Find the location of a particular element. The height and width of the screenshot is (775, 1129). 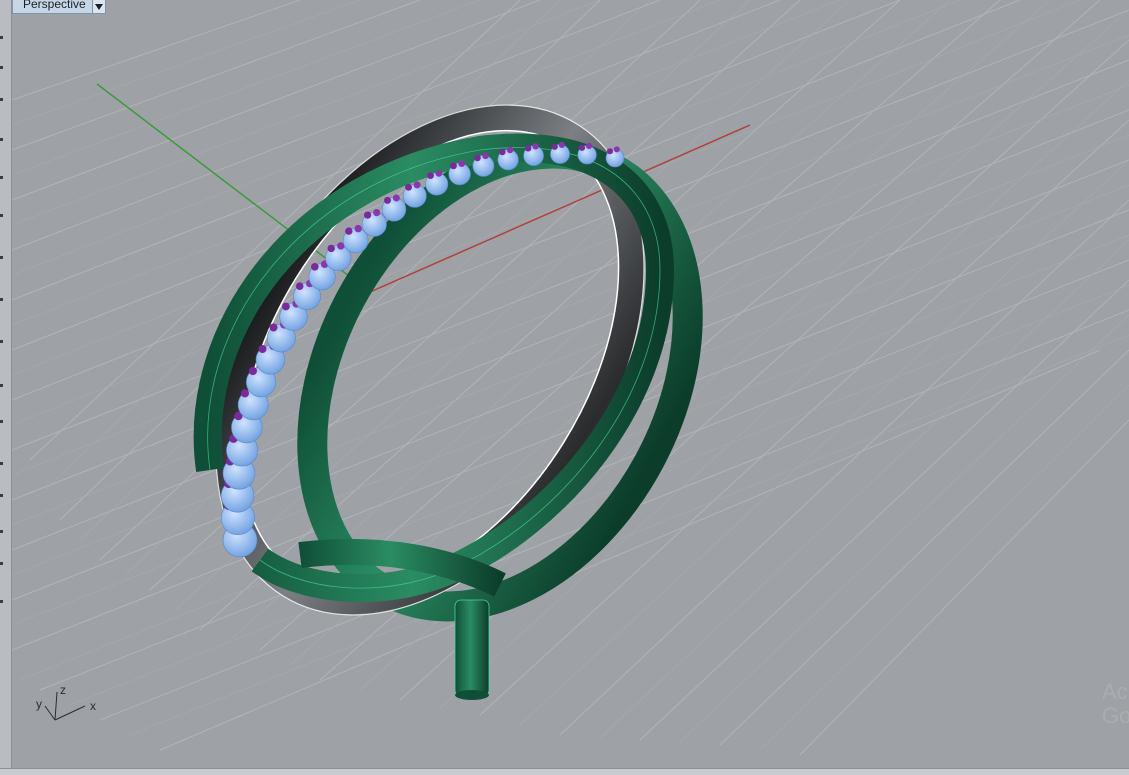

stem-cap is located at coordinates (472, 695).